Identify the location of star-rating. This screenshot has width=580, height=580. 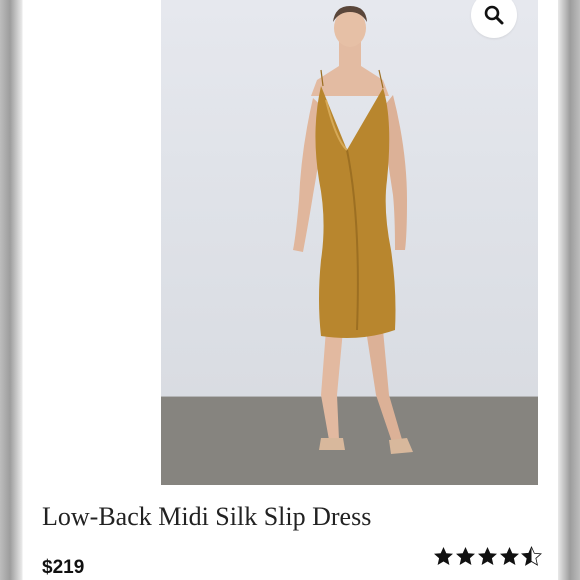
(488, 556).